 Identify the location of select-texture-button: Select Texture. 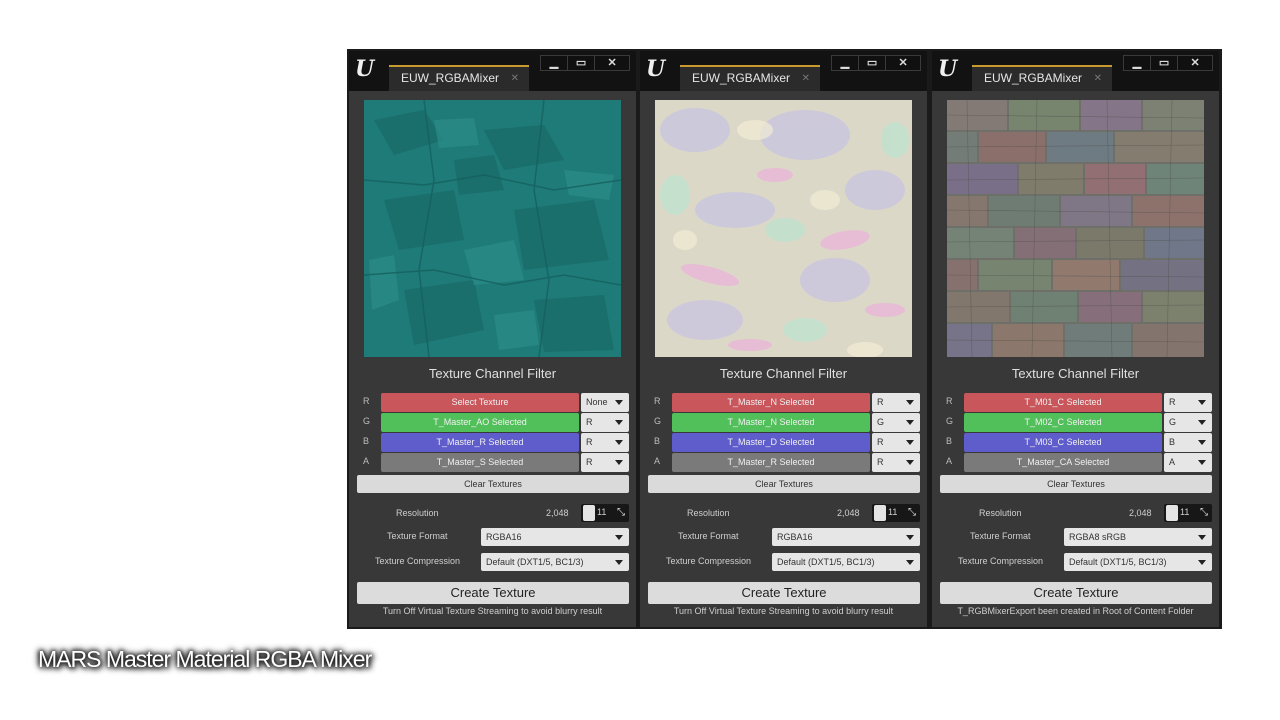
(480, 402).